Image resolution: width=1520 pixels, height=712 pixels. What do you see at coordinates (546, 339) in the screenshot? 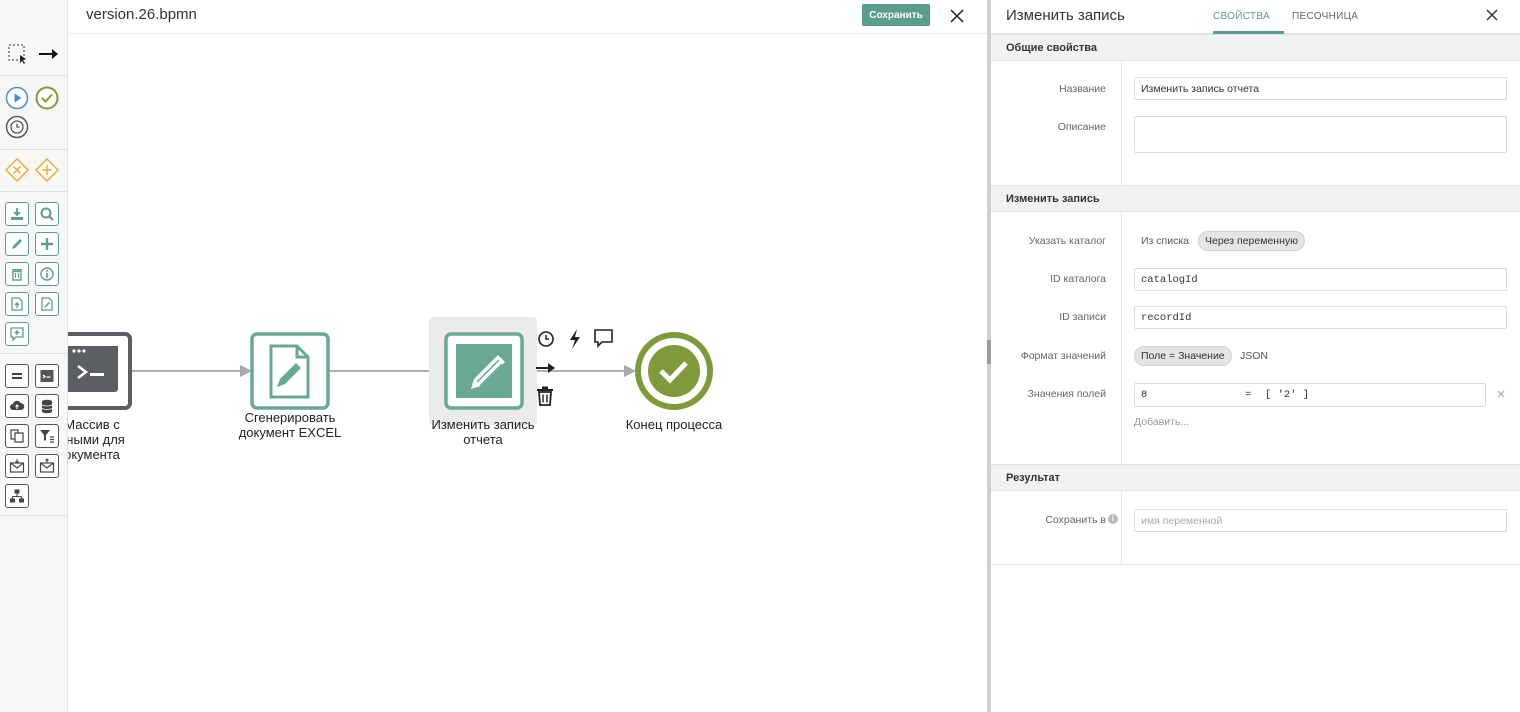
I see `context-timer-icon` at bounding box center [546, 339].